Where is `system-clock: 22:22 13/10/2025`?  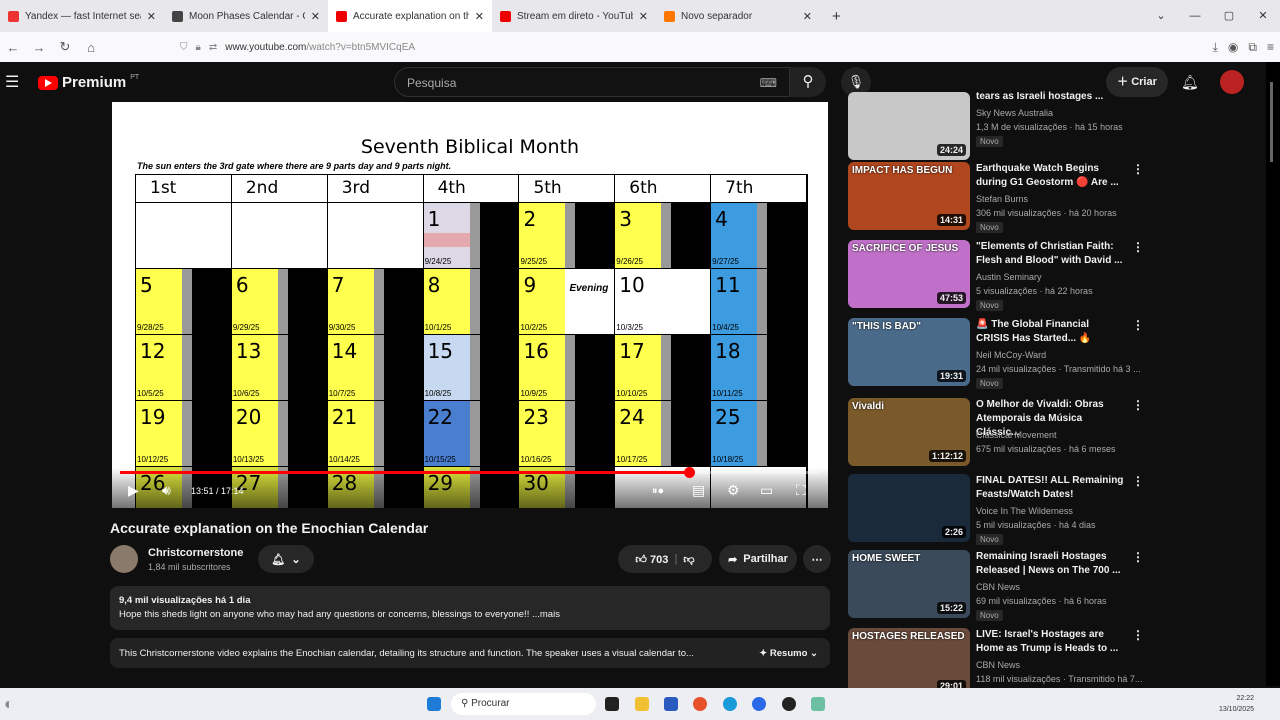 system-clock: 22:22 13/10/2025 is located at coordinates (1236, 704).